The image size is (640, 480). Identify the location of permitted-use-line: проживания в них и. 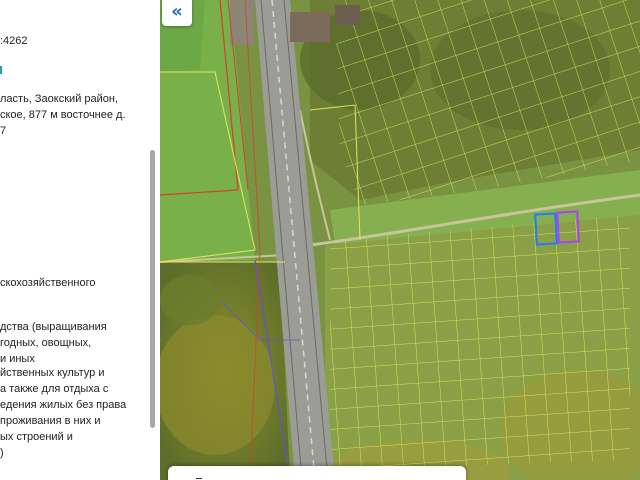
(50, 421).